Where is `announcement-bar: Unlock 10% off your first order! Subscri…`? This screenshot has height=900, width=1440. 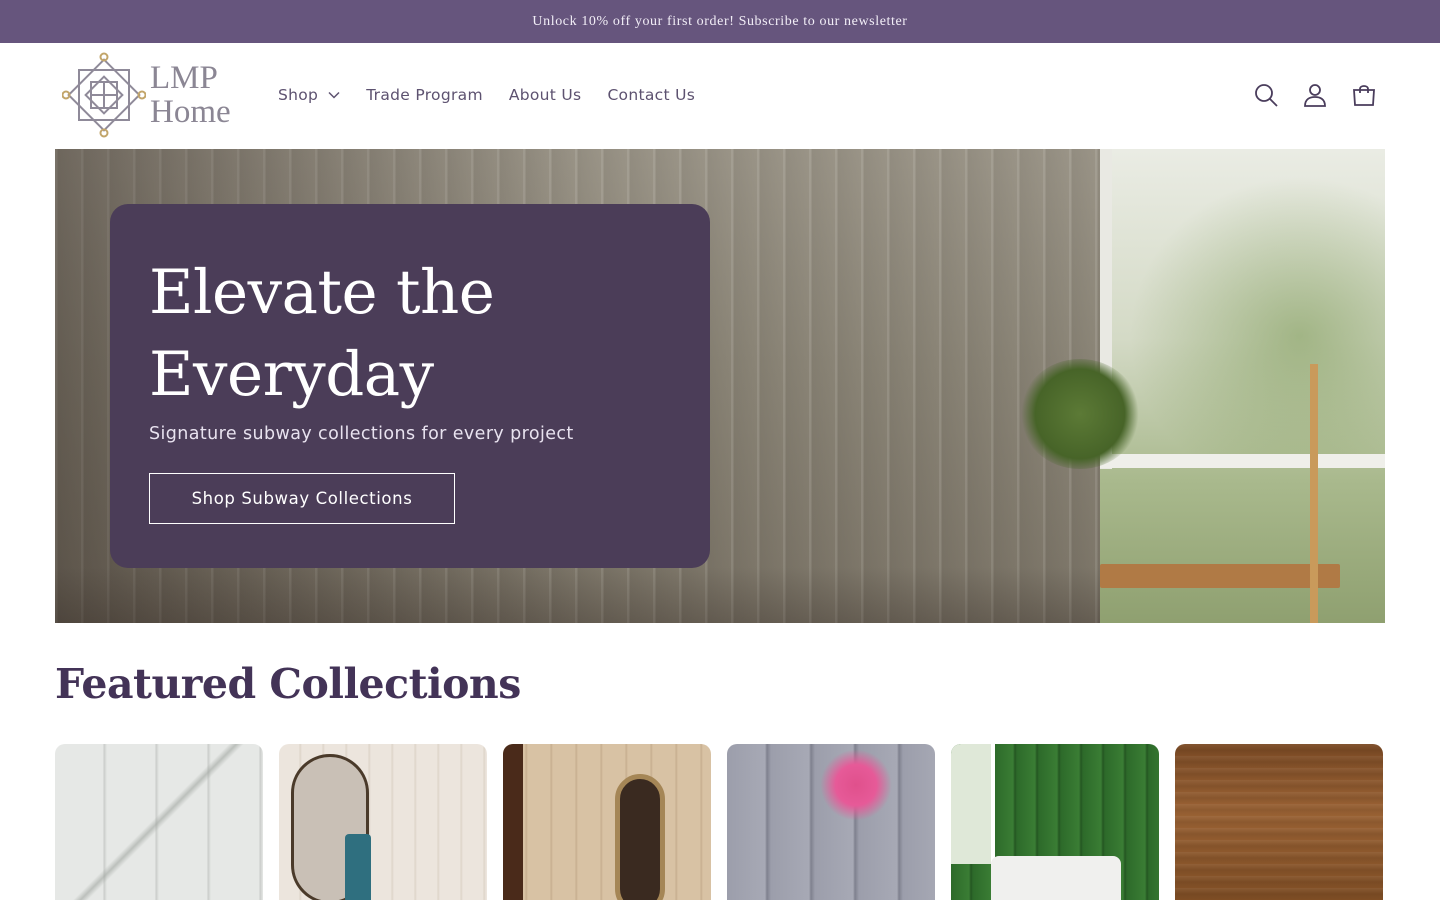 announcement-bar: Unlock 10% off your first order! Subscri… is located at coordinates (720, 21).